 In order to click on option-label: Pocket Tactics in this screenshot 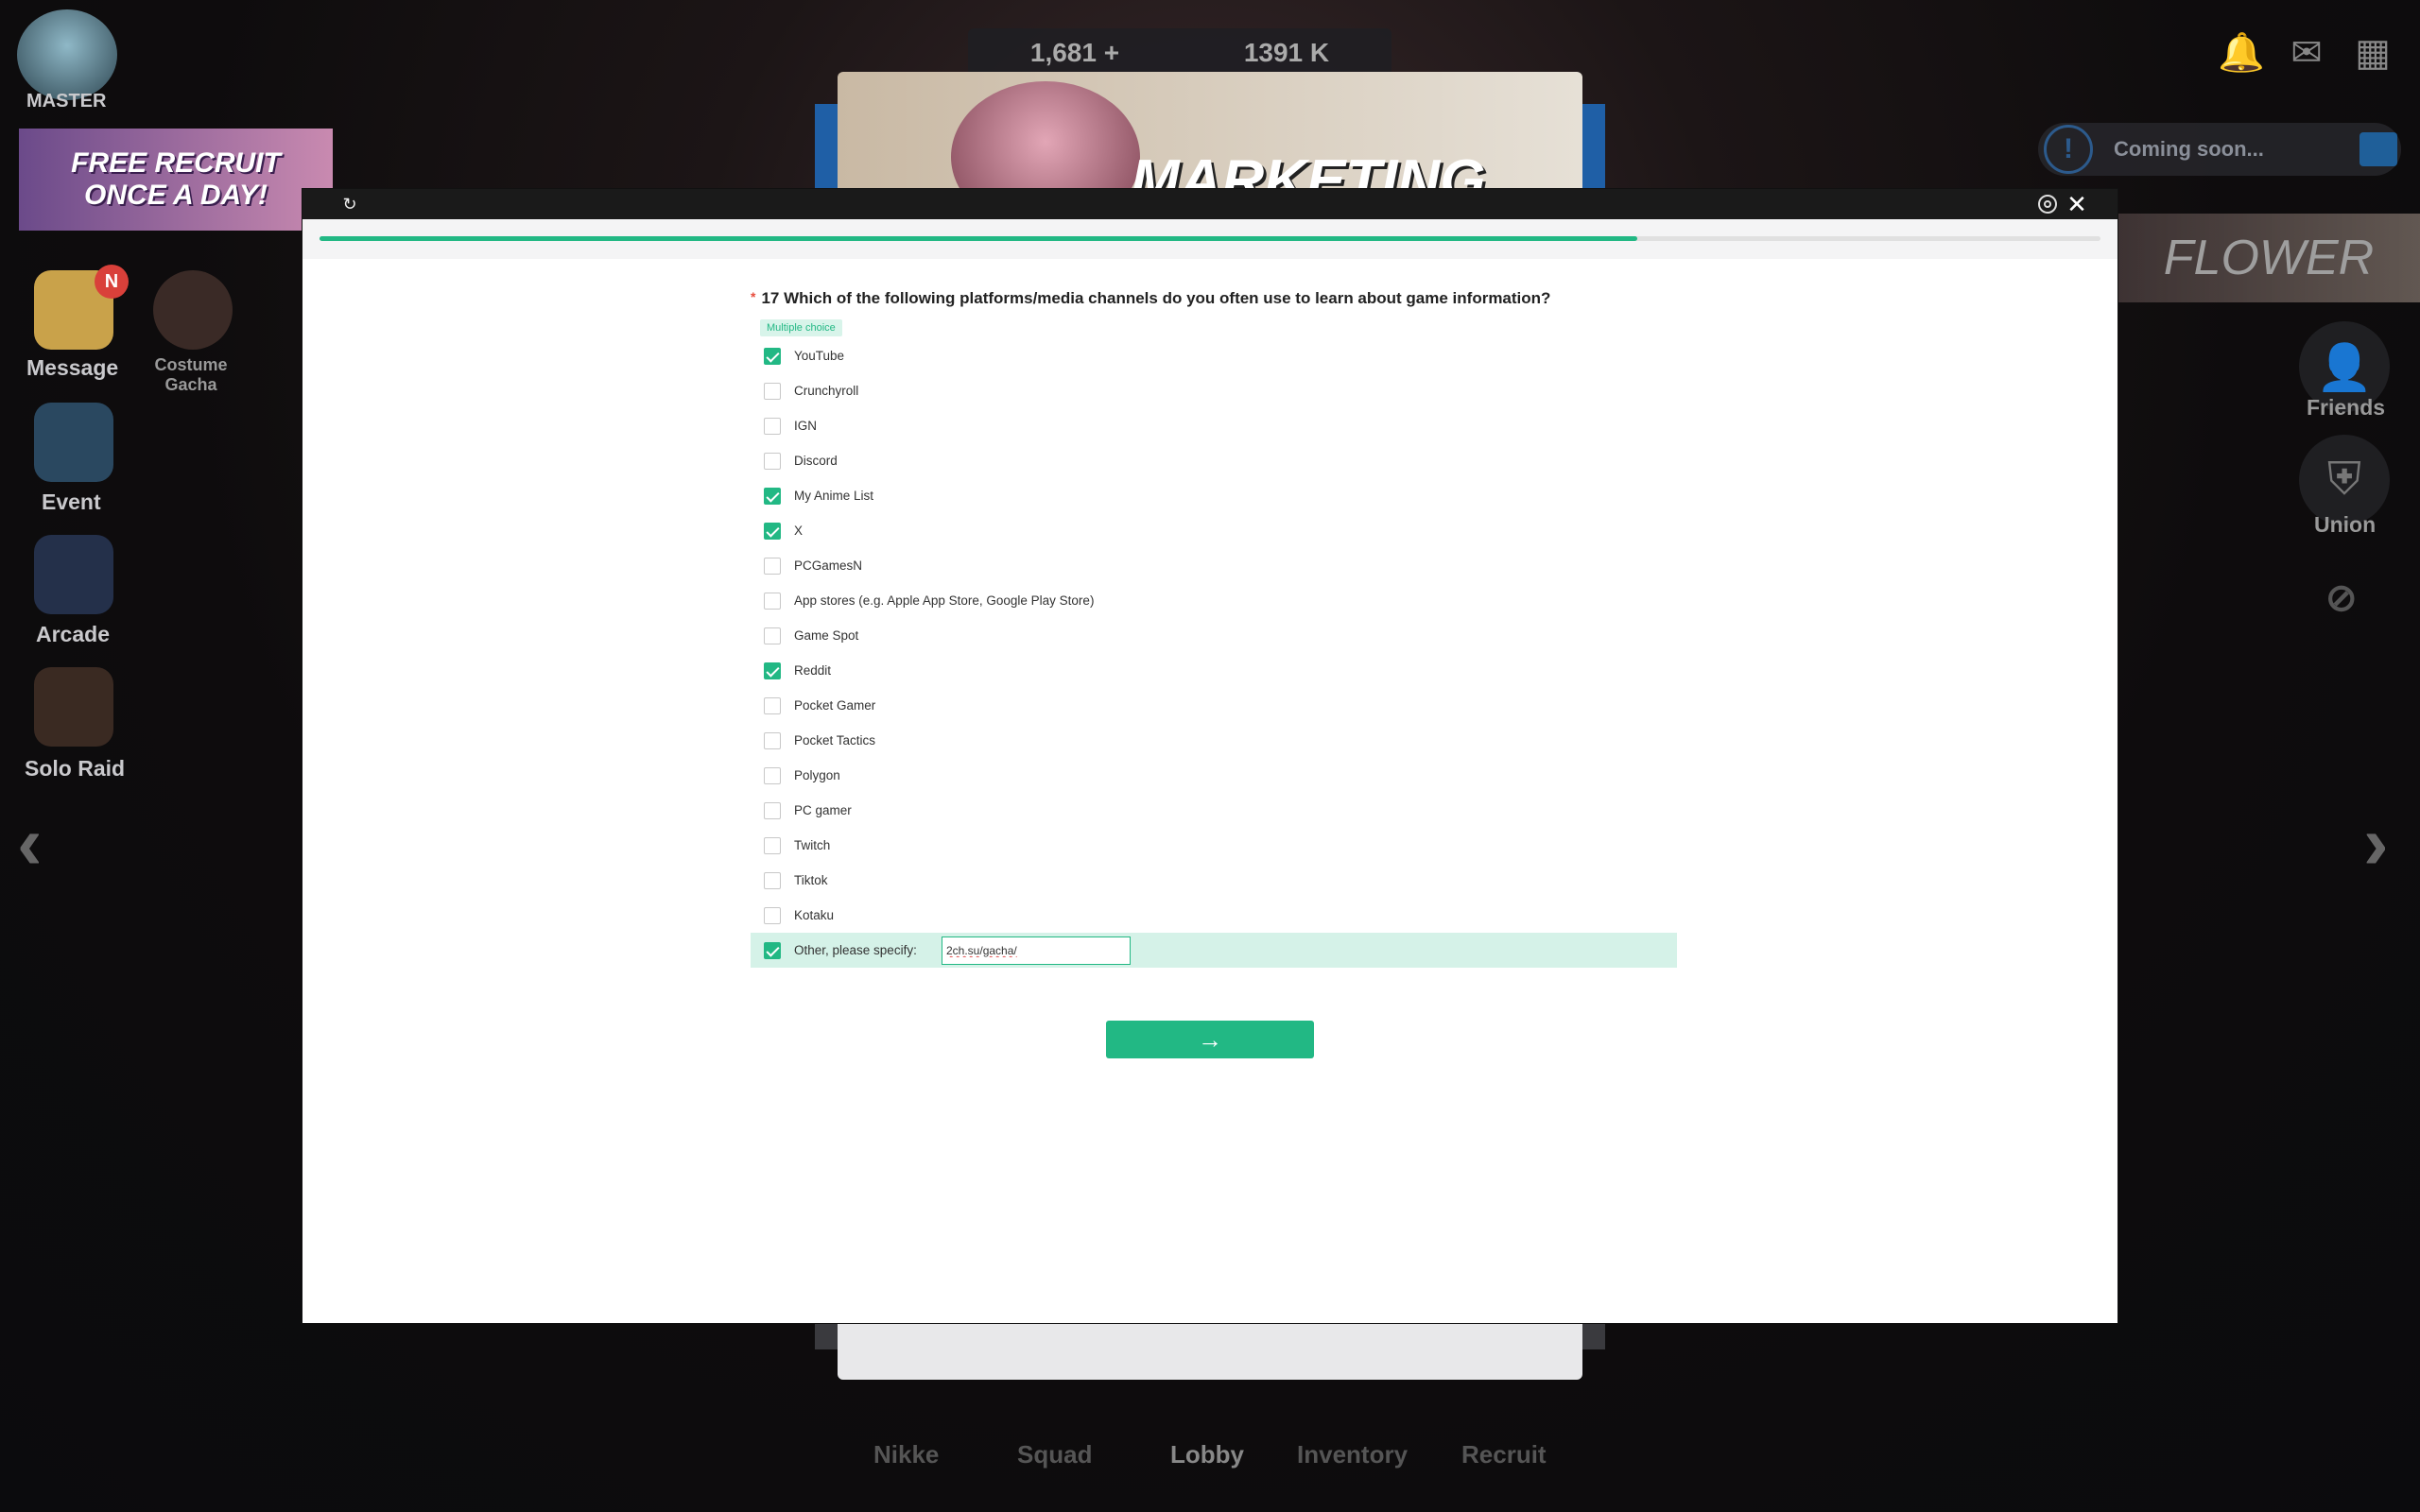, I will do `click(835, 740)`.